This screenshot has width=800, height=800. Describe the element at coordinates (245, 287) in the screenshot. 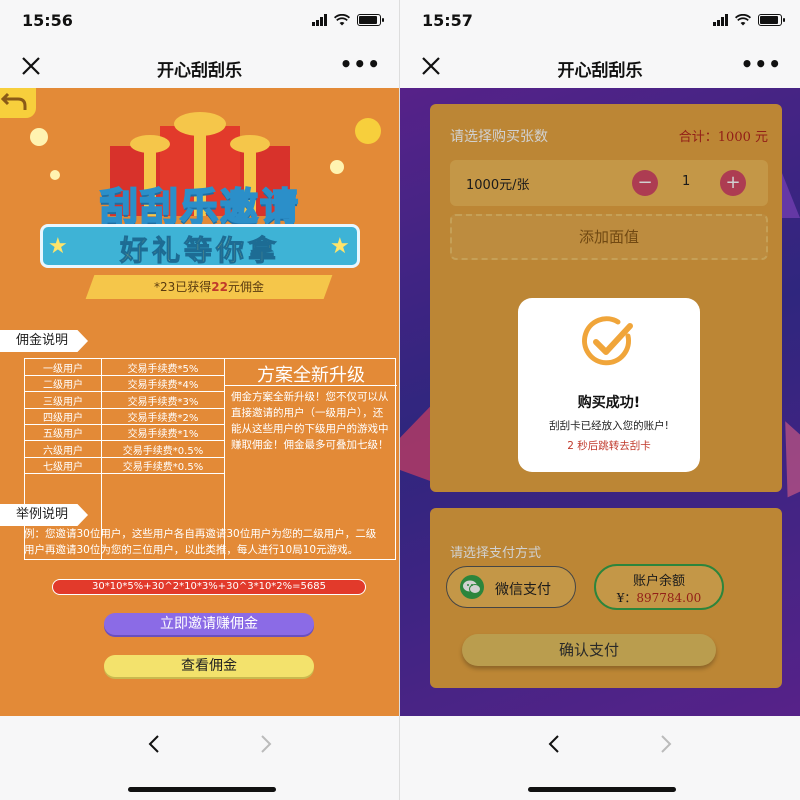

I see `gain-suffix: 元佣金` at that location.